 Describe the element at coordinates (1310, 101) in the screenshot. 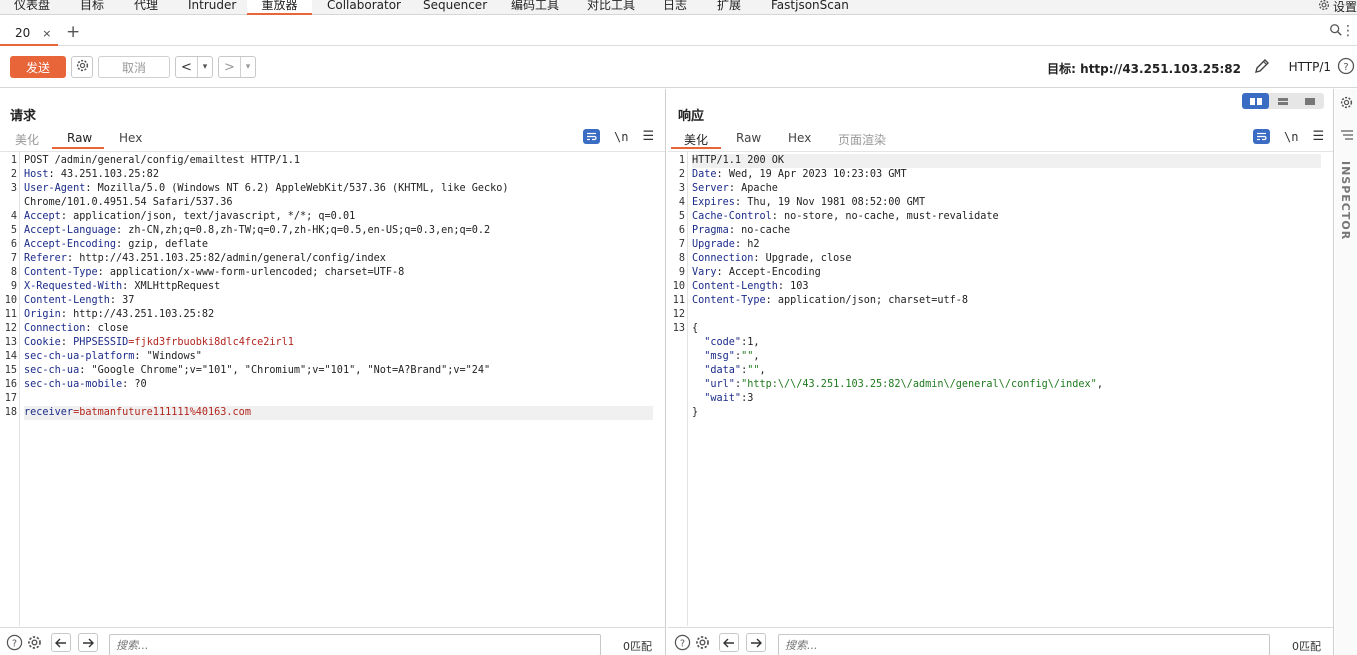

I see `single-panel-icon` at that location.